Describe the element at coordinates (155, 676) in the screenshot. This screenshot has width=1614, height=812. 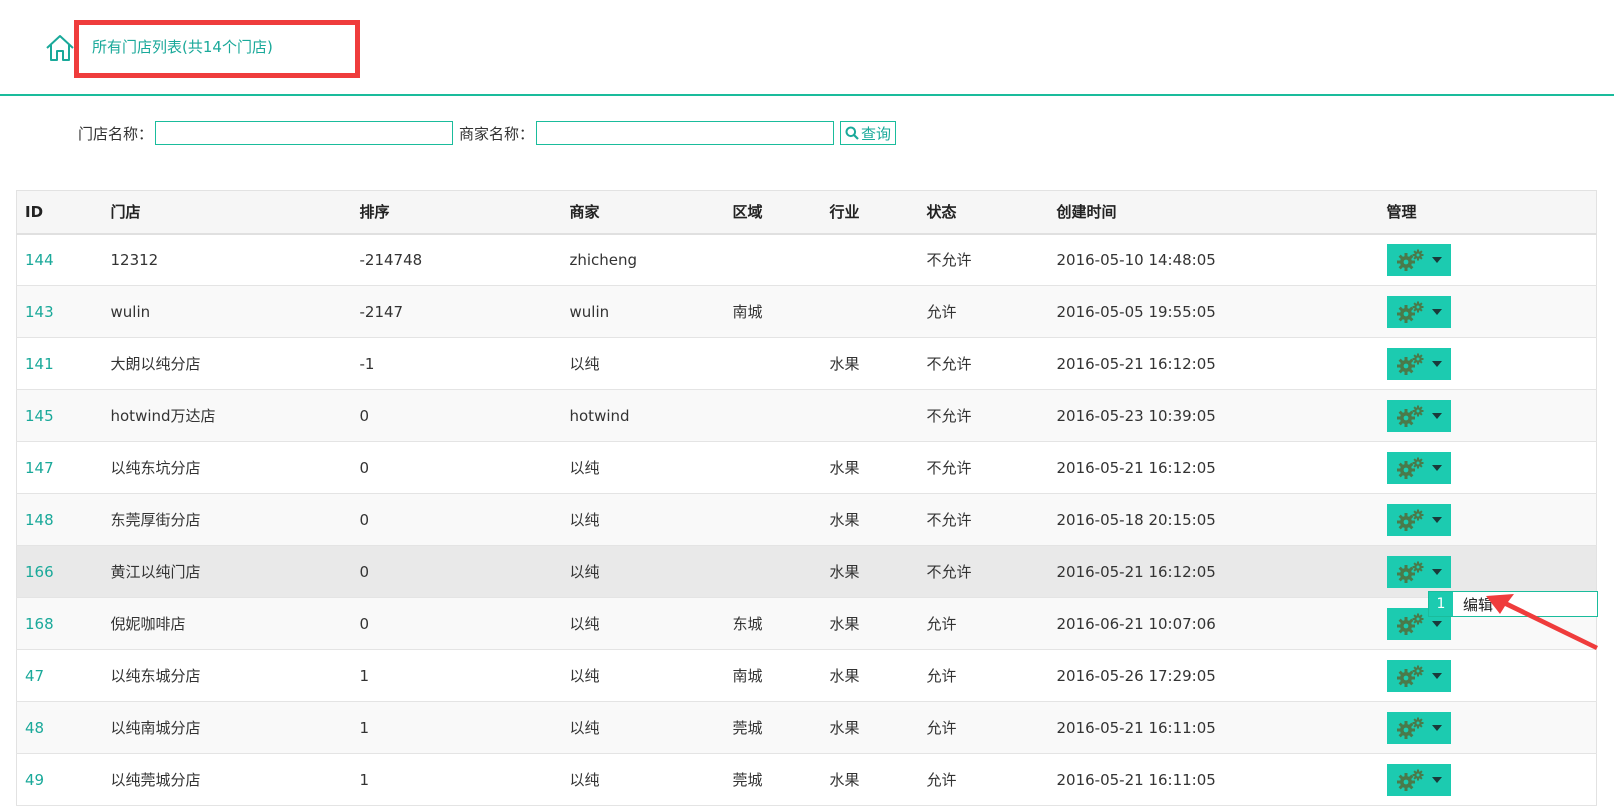
I see `cell-store: 以纯东城分店` at that location.